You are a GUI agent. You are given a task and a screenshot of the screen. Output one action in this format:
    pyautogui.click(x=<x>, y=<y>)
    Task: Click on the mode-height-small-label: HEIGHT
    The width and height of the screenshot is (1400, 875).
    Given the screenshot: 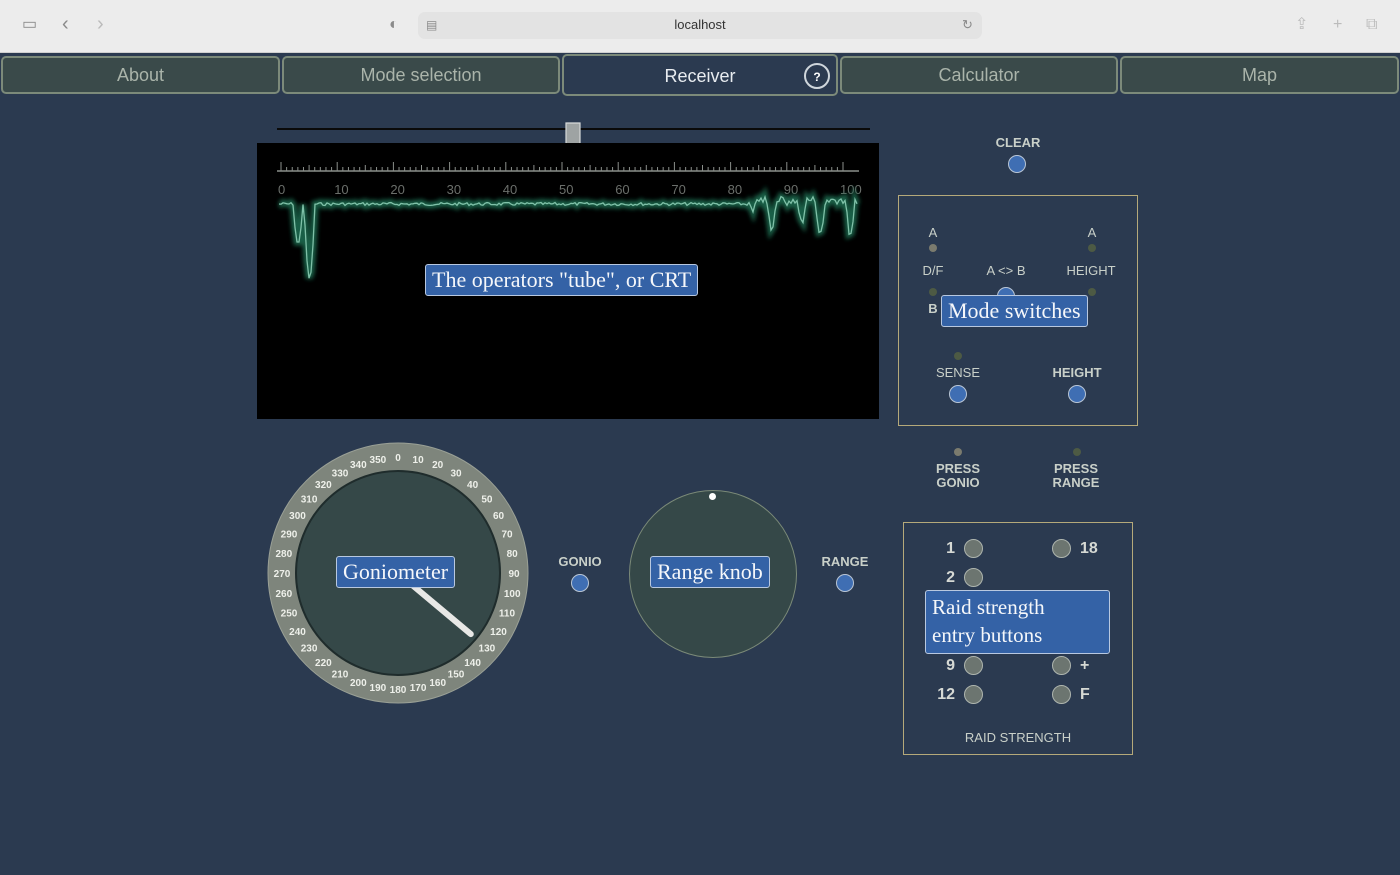 What is the action you would take?
    pyautogui.click(x=1091, y=270)
    